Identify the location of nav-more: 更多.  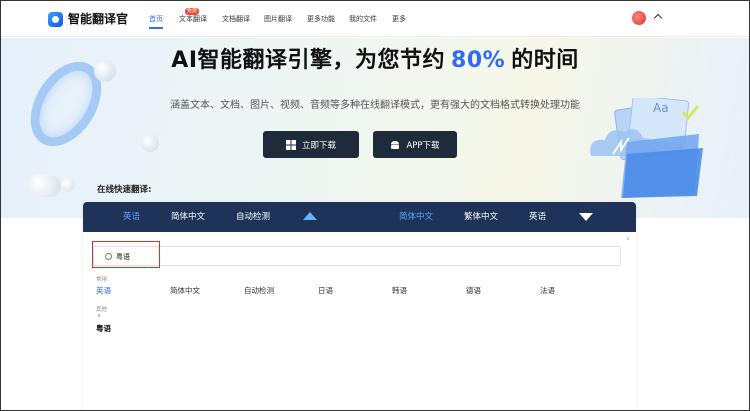
(399, 19).